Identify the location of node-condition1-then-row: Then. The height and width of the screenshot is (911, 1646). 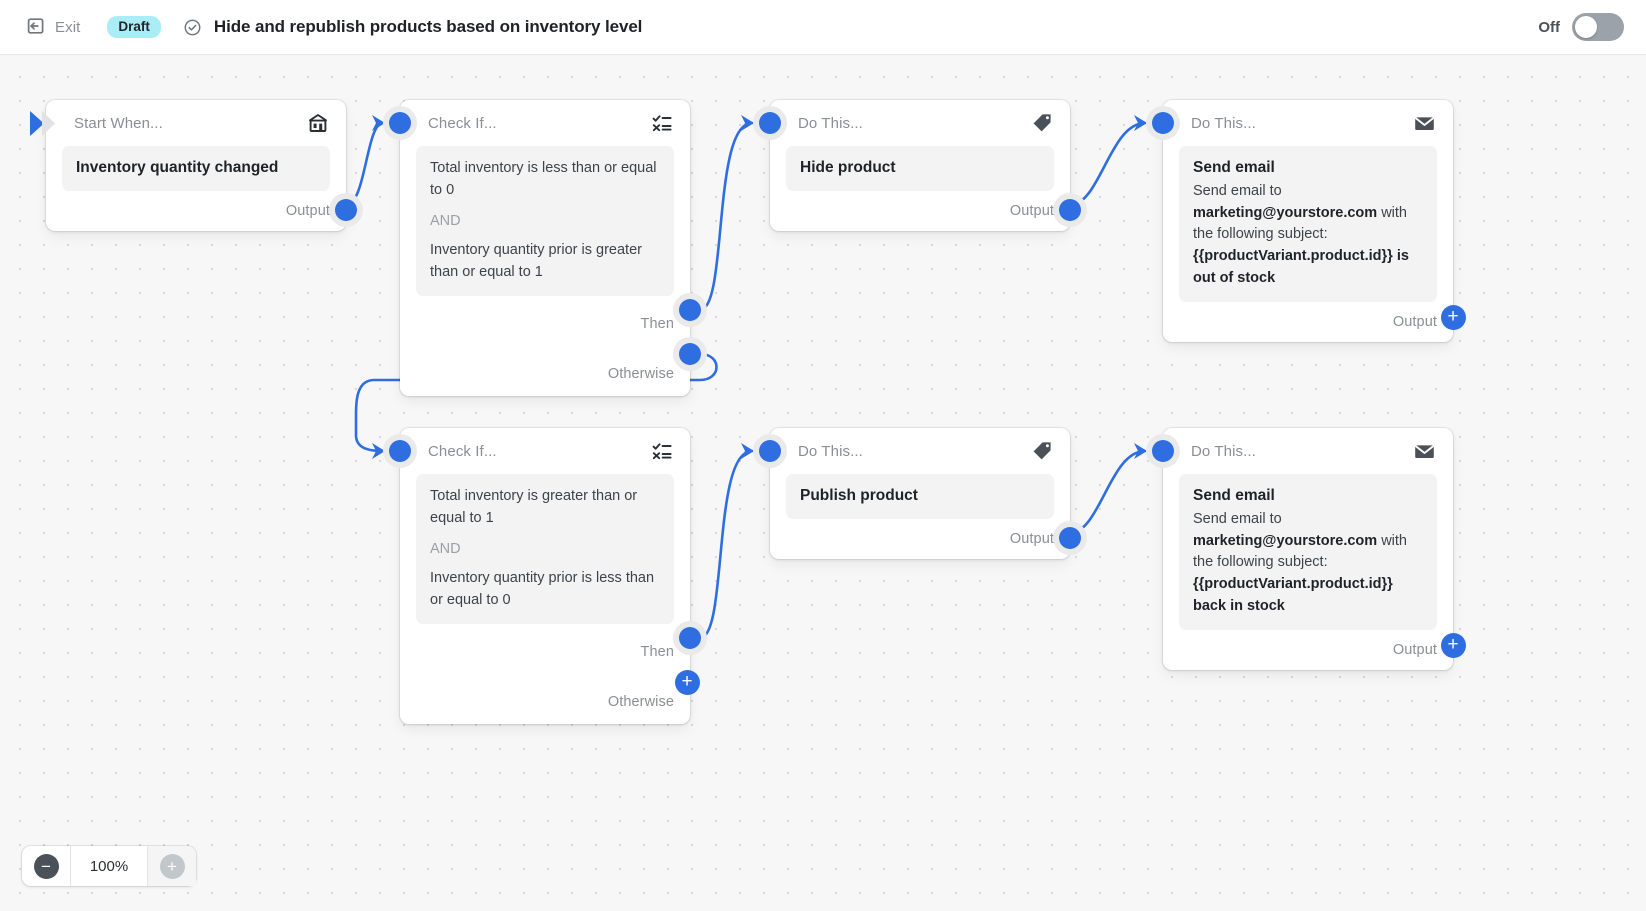
(545, 324).